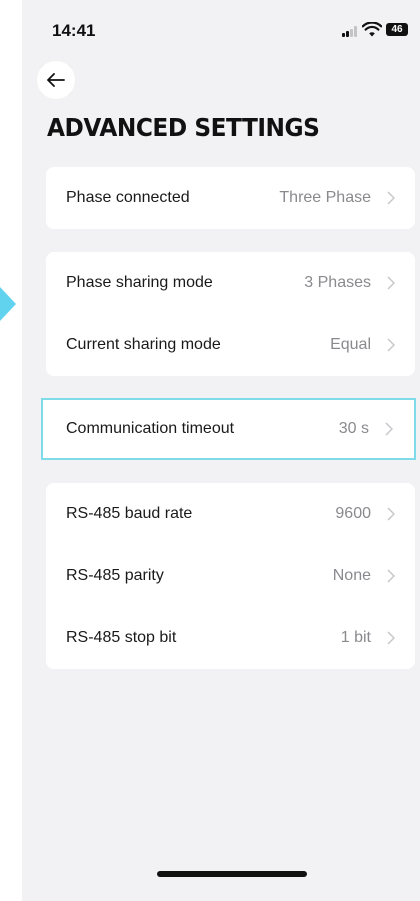 Image resolution: width=420 pixels, height=901 pixels. Describe the element at coordinates (8, 304) in the screenshot. I see `highlight-pointer-arrow` at that location.